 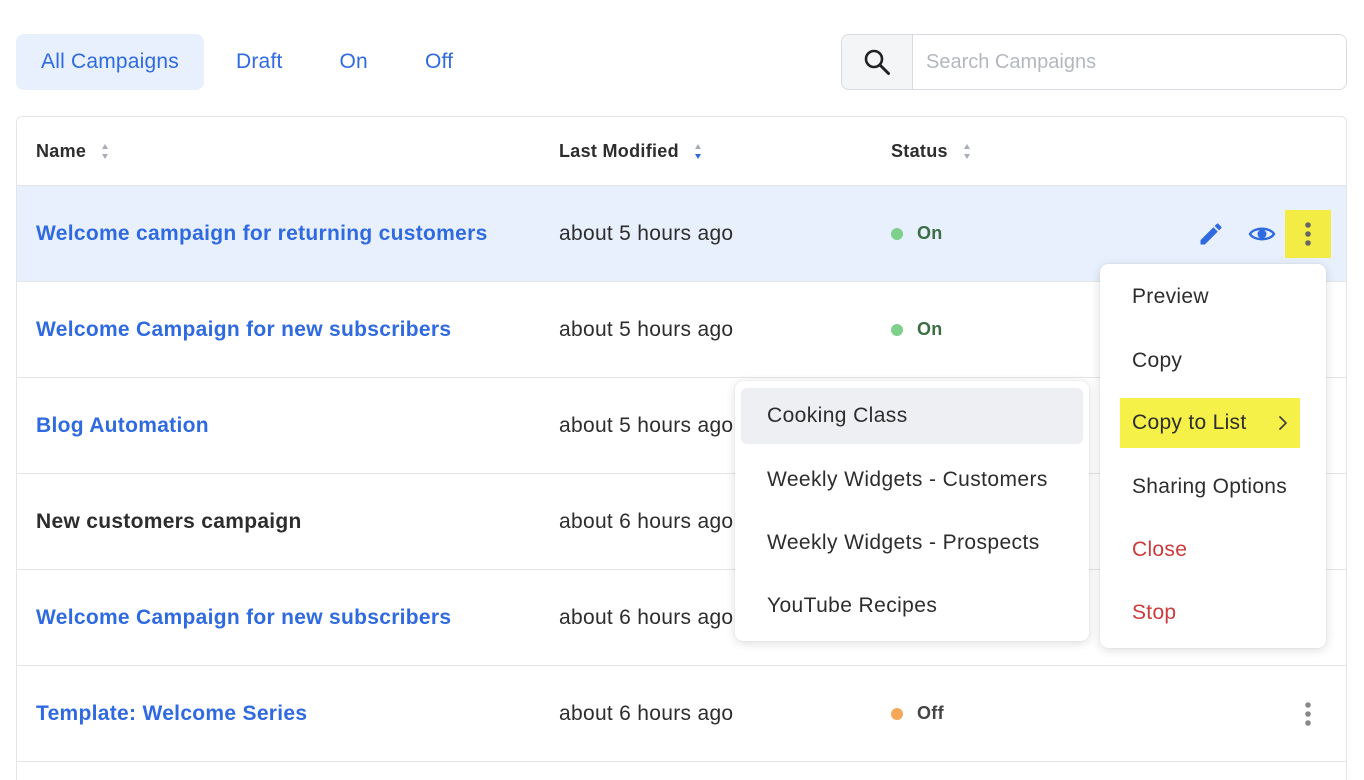 What do you see at coordinates (1209, 487) in the screenshot?
I see `menu-item-sharing-options: Sharing Options` at bounding box center [1209, 487].